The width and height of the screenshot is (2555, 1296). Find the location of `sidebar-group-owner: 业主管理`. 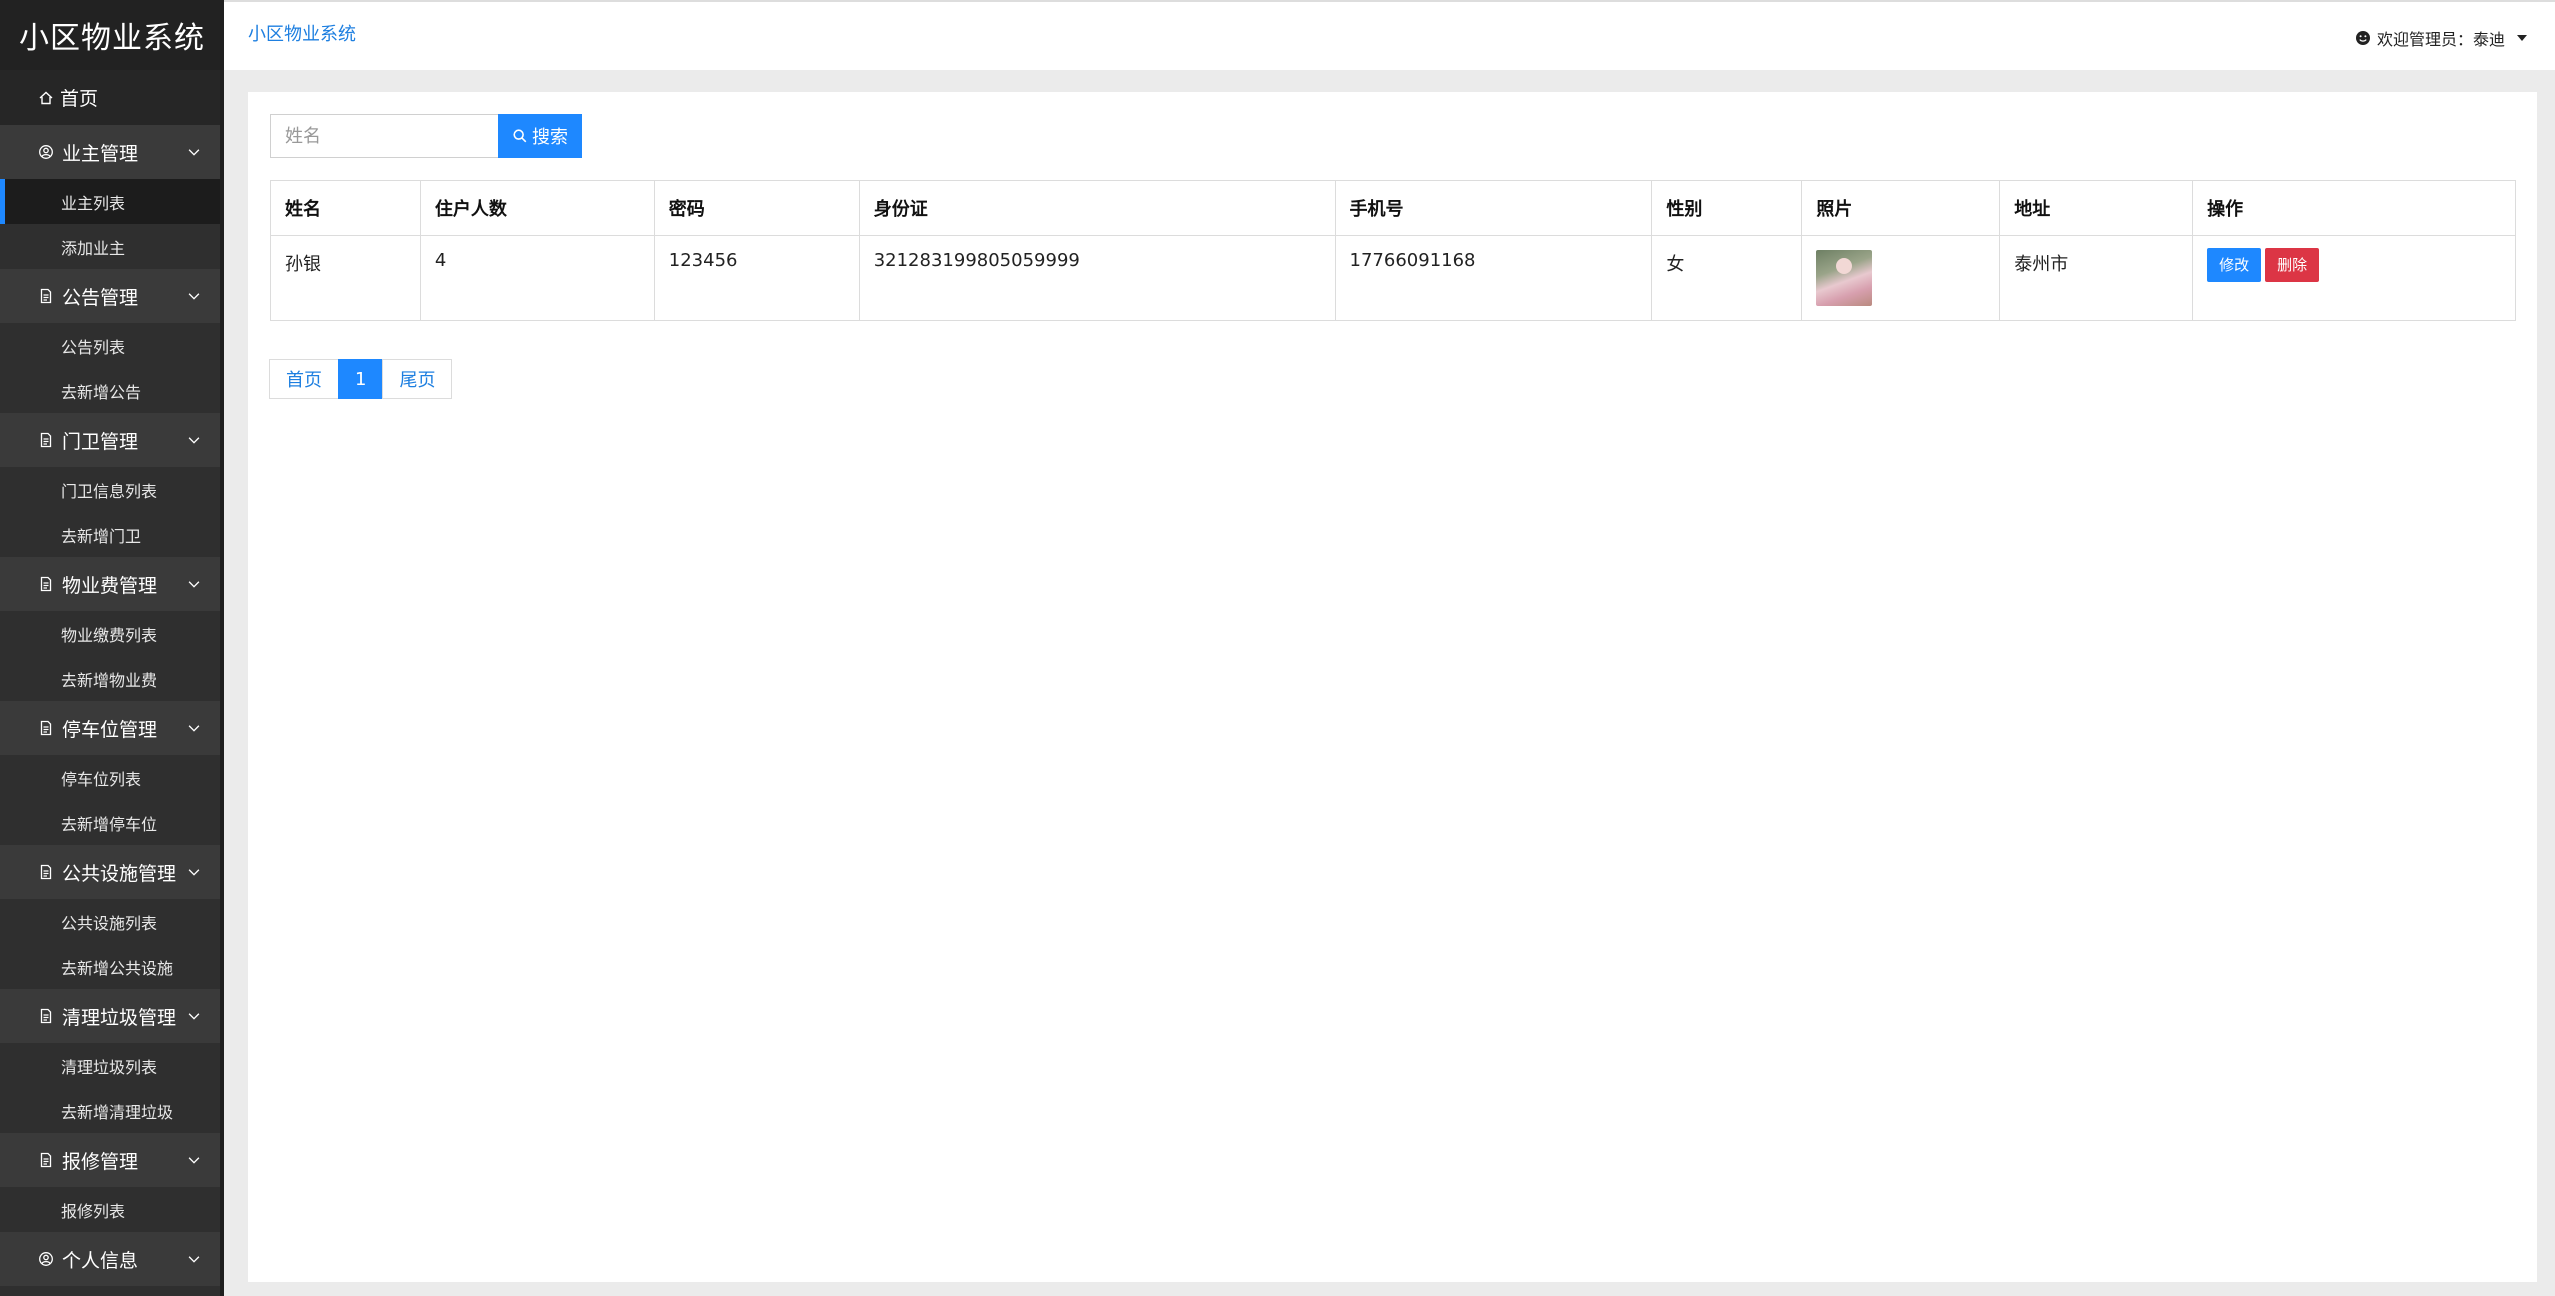

sidebar-group-owner: 业主管理 is located at coordinates (112, 152).